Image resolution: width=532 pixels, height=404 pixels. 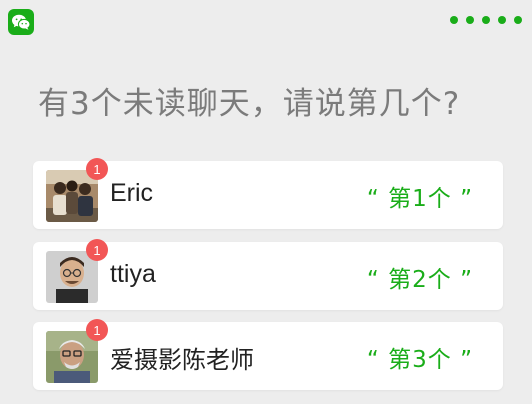 I want to click on voice-hint: “ 第3个 ”, so click(x=419, y=360).